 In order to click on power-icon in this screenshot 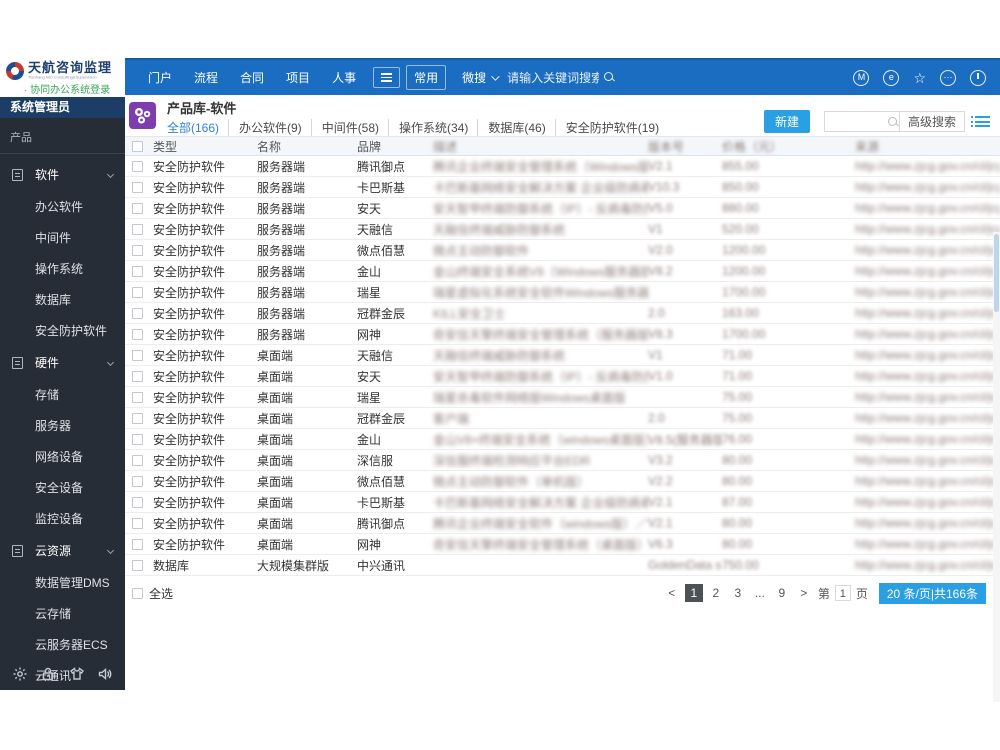, I will do `click(978, 77)`.